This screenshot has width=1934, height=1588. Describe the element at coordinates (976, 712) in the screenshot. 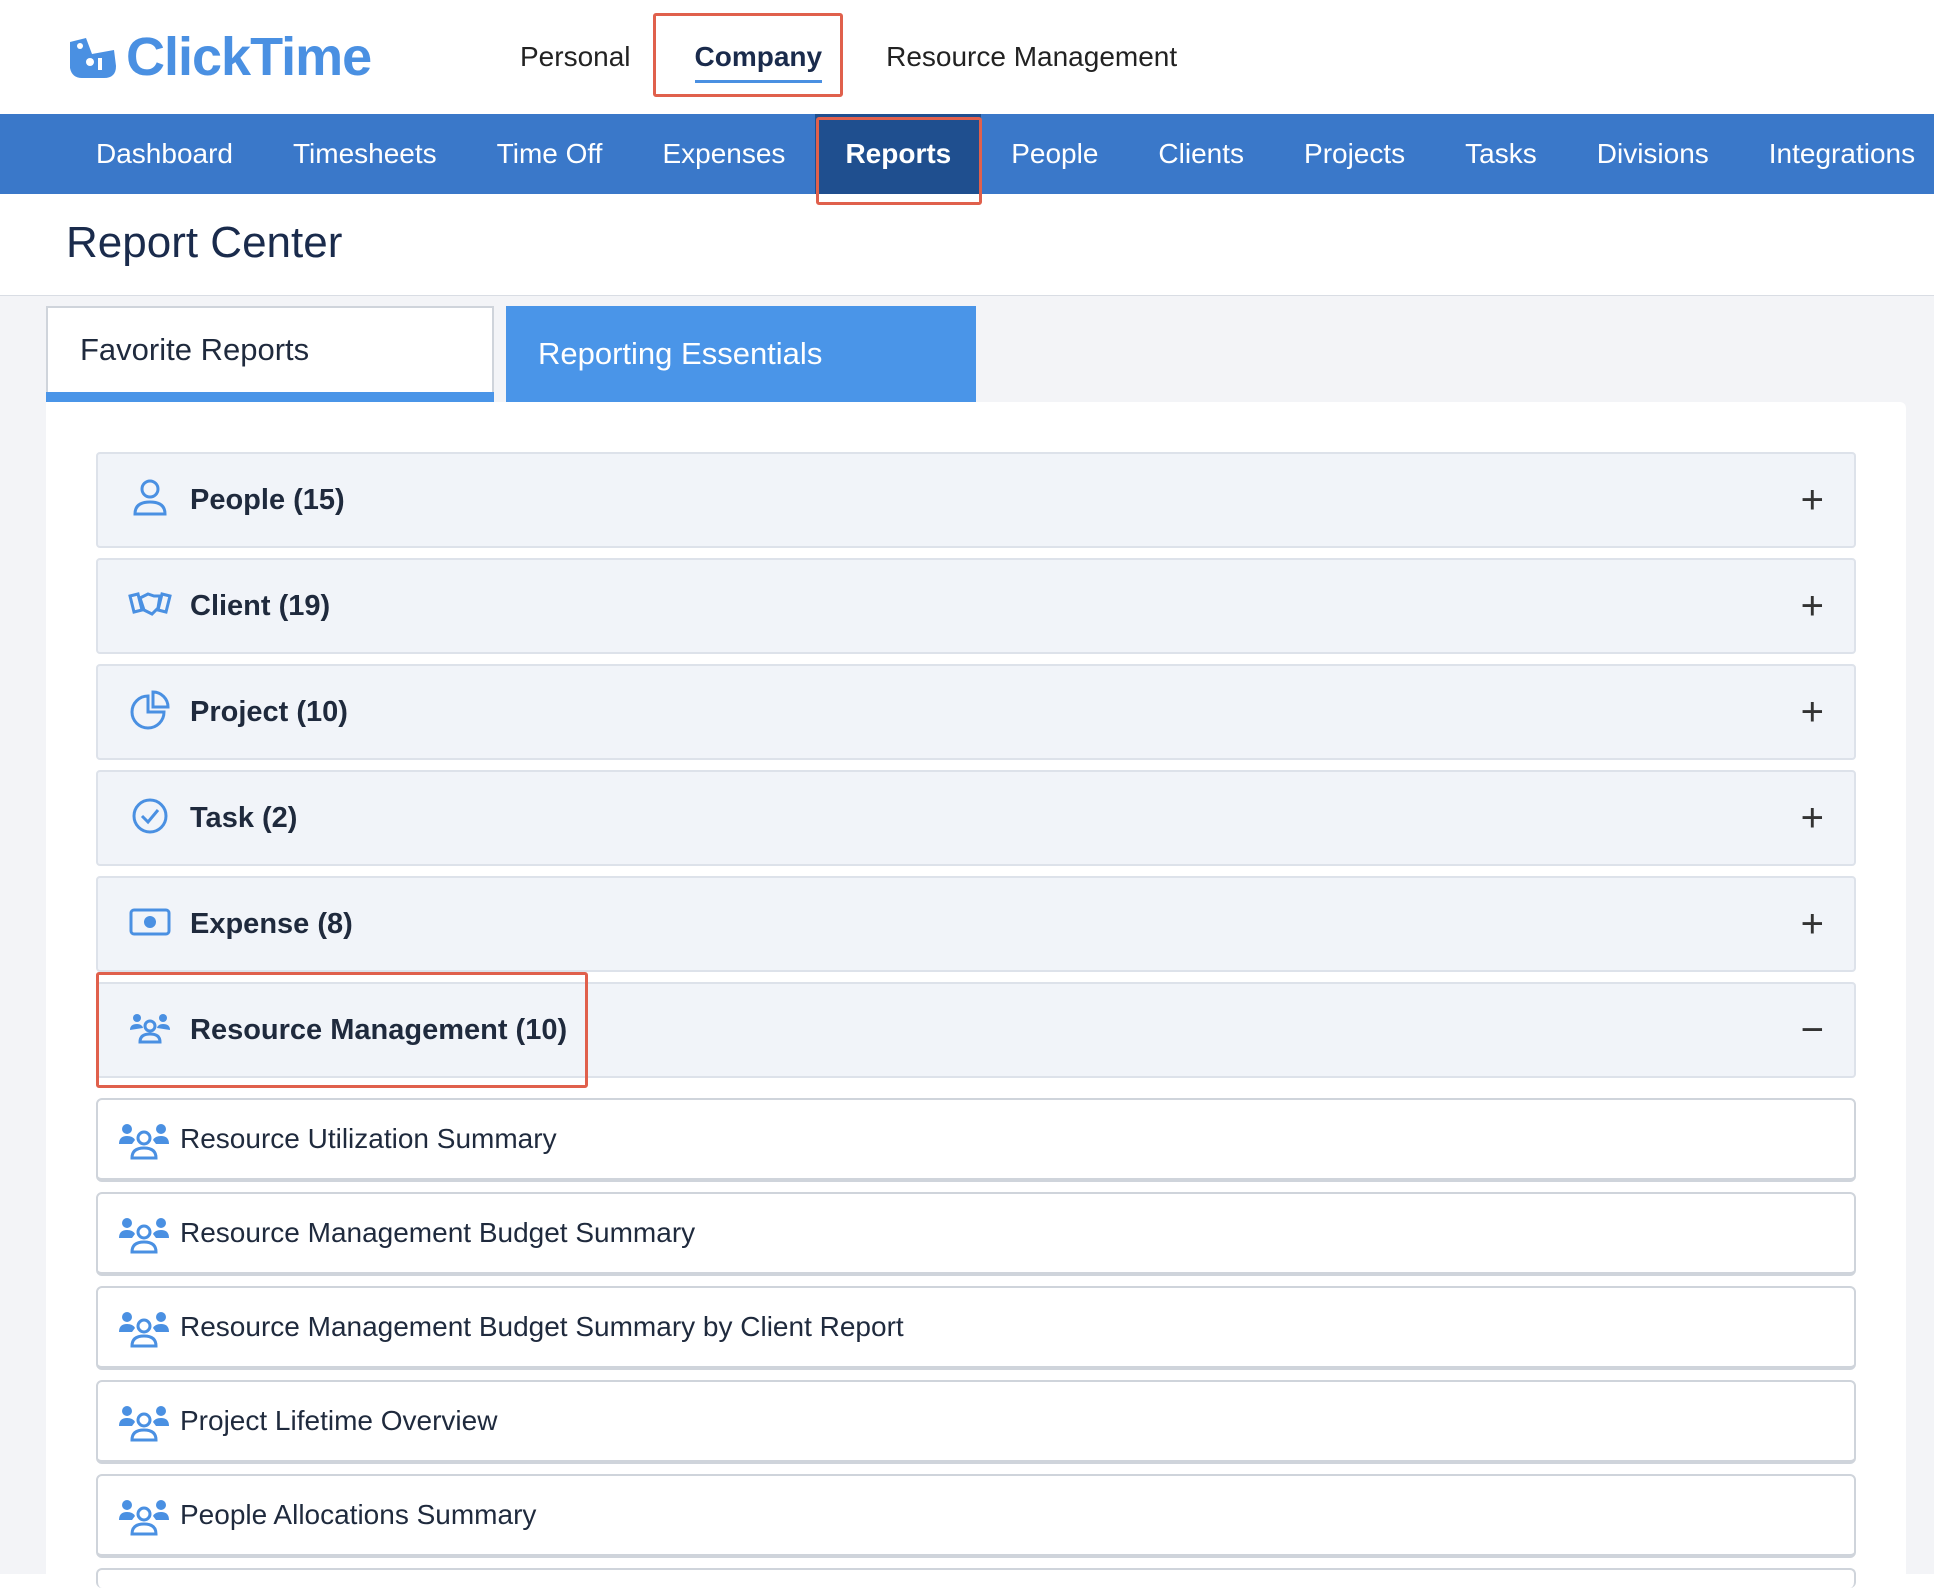

I see `category-project: Project (10) +` at that location.